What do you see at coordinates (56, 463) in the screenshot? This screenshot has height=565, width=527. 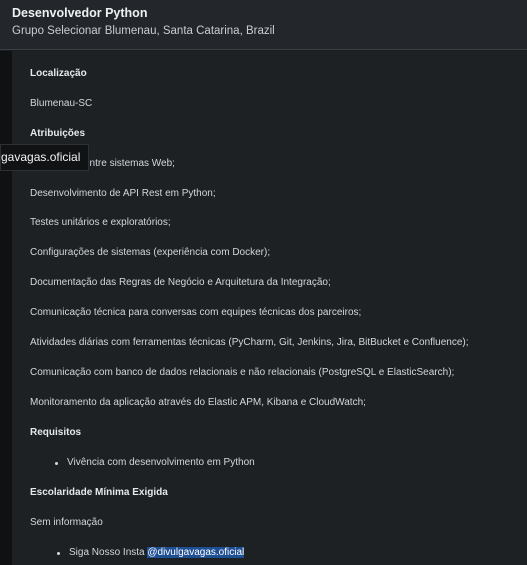 I see `requirement-bullet` at bounding box center [56, 463].